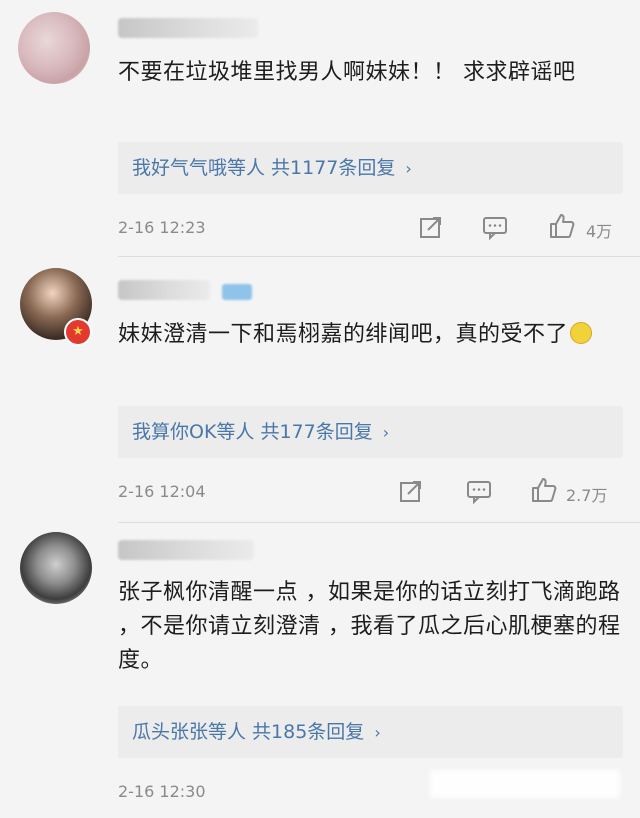 This screenshot has height=818, width=640. What do you see at coordinates (347, 72) in the screenshot?
I see `comment-text: 不要在垃圾堆里找男人啊妹妹！！ 求求辟谣吧` at bounding box center [347, 72].